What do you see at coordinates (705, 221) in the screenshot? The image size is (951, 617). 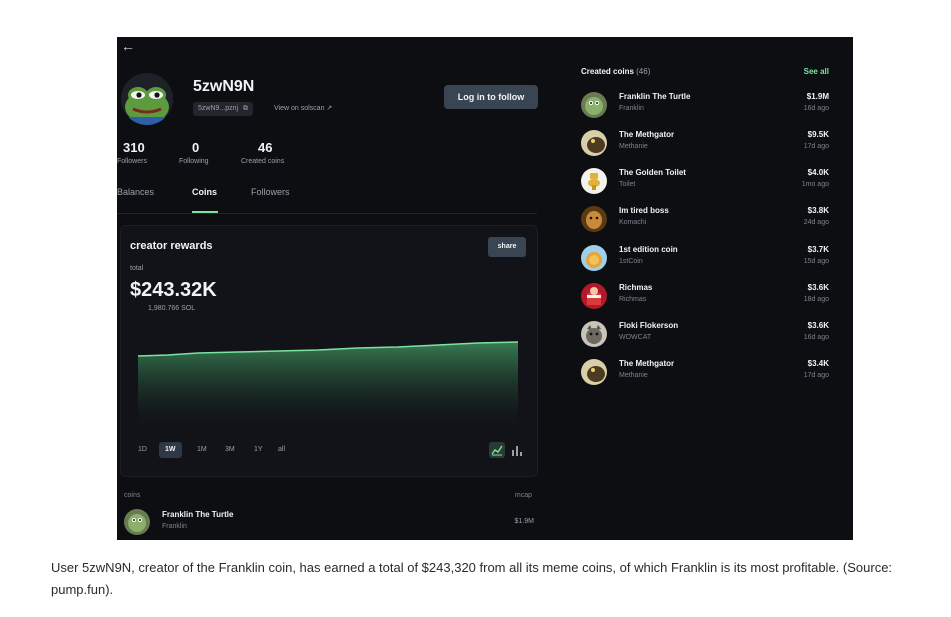 I see `list-item: Im tired boss Komachi $3.8K 24d ago` at bounding box center [705, 221].